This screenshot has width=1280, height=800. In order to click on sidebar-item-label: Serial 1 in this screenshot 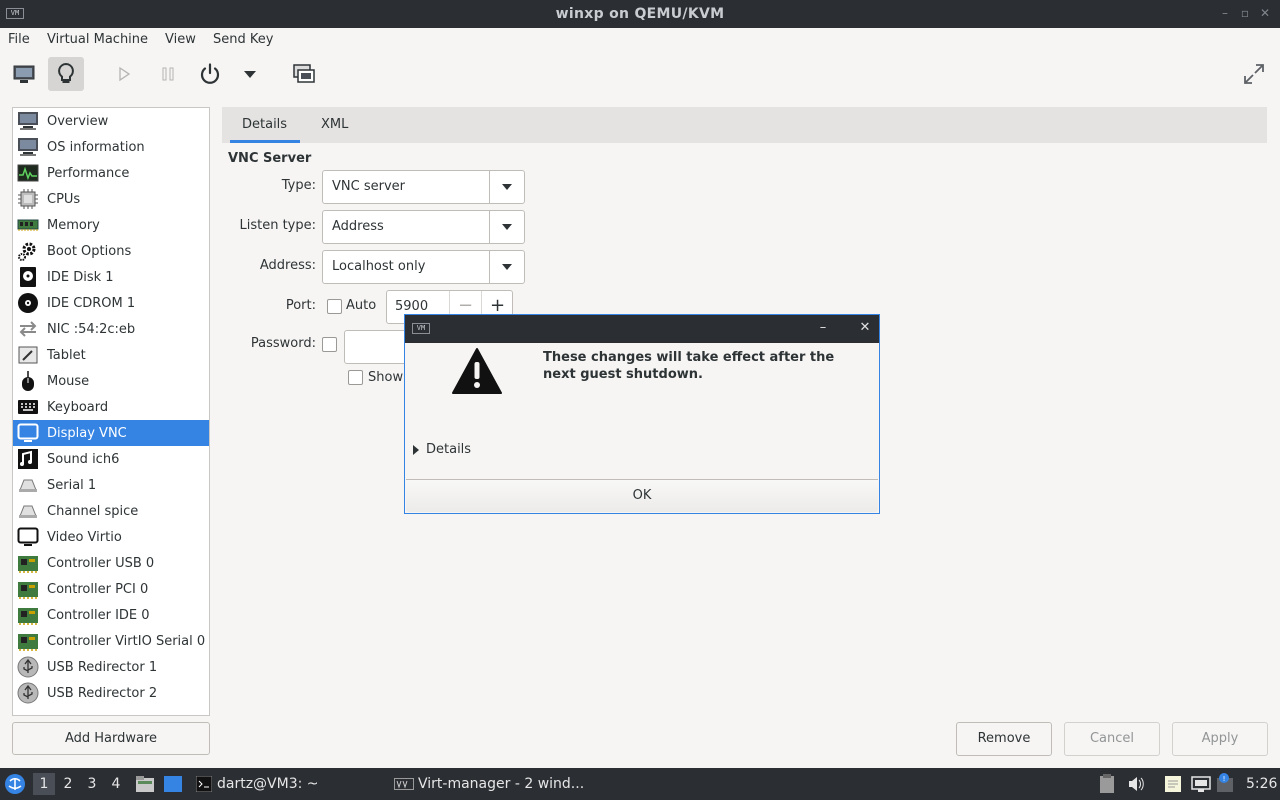, I will do `click(72, 485)`.